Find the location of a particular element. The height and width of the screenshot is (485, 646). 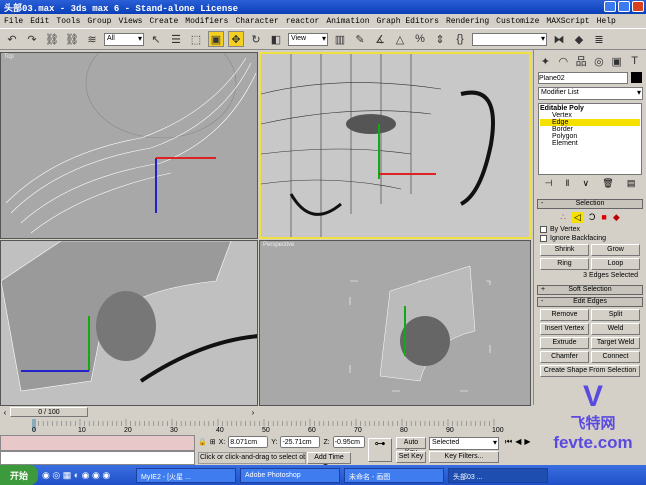

stack-item-element: Element is located at coordinates (590, 143).